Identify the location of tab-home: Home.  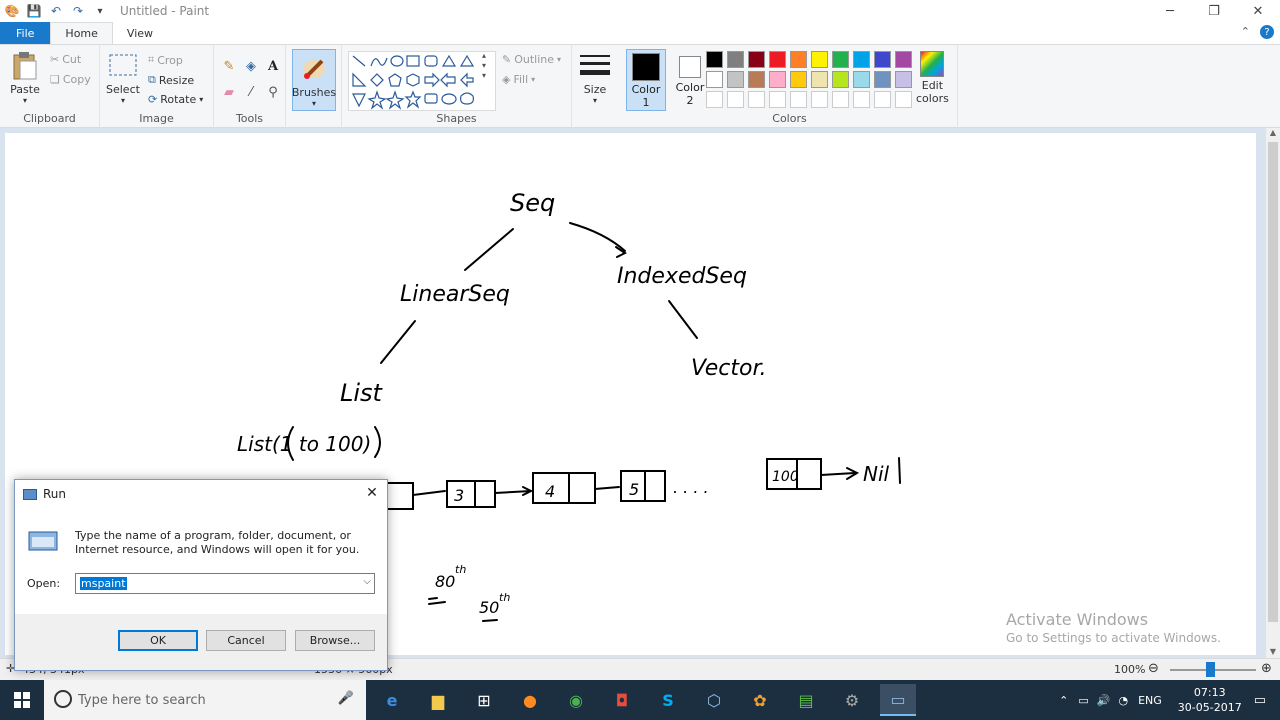
(81, 33).